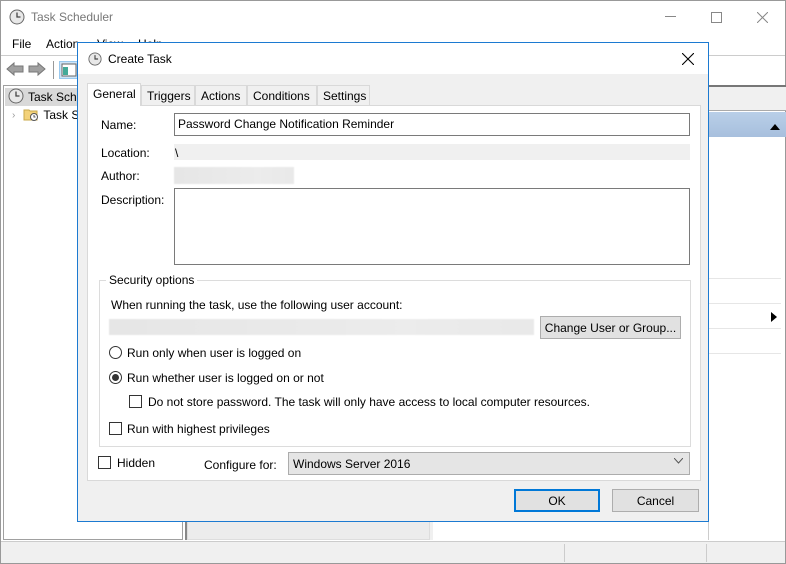 The width and height of the screenshot is (786, 564). Describe the element at coordinates (104, 462) in the screenshot. I see `hidden-checkbox` at that location.